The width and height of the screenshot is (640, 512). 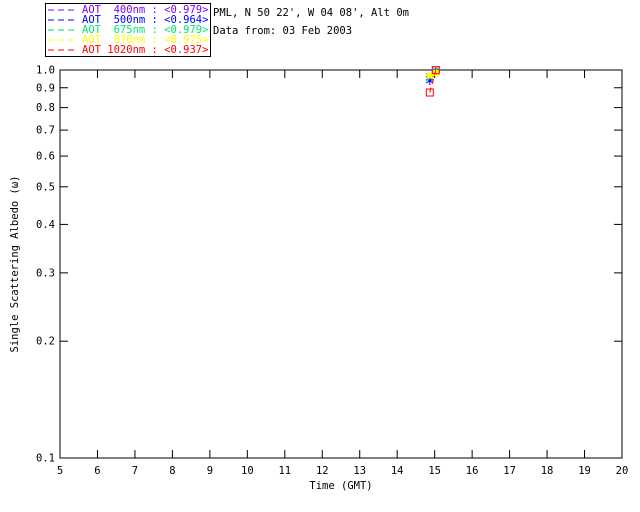 I want to click on x-tick-label: 20, so click(x=622, y=471).